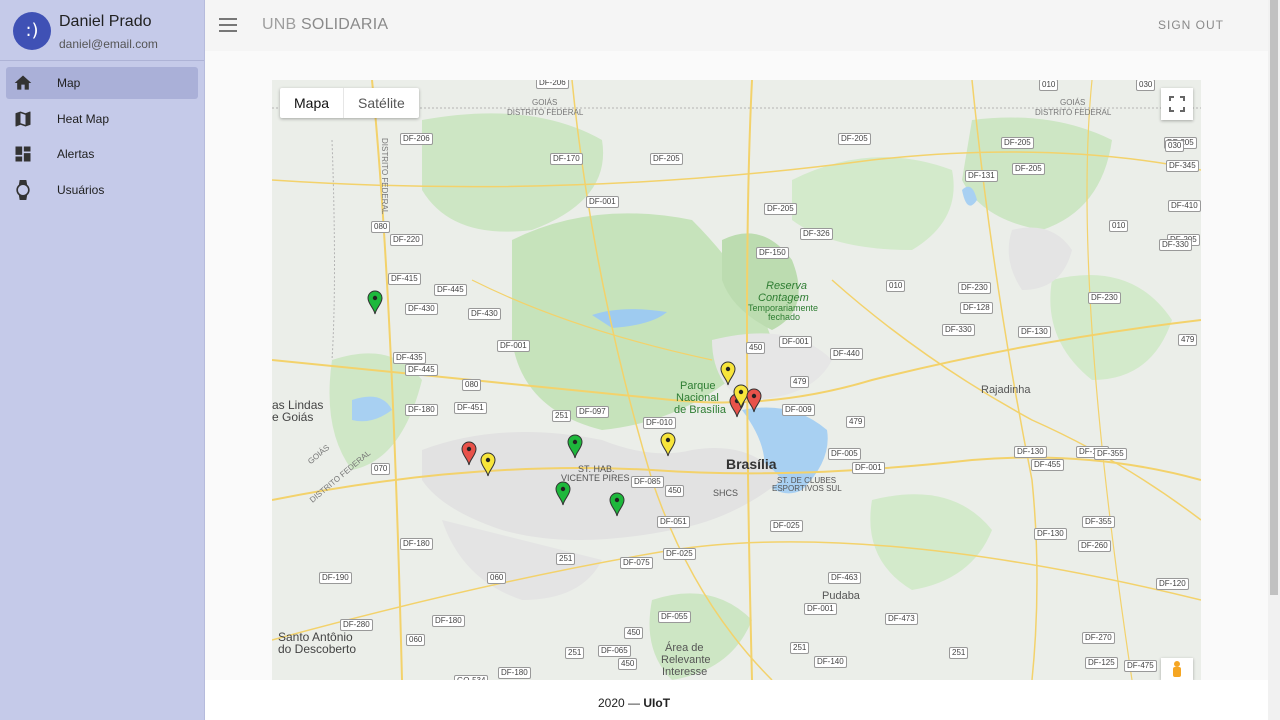 The height and width of the screenshot is (720, 1280). I want to click on place-label: Relevante, so click(686, 660).